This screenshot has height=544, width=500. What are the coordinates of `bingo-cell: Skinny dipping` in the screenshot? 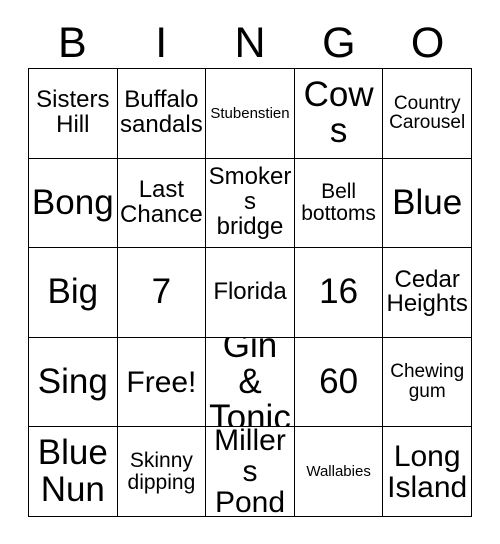 It's located at (162, 472).